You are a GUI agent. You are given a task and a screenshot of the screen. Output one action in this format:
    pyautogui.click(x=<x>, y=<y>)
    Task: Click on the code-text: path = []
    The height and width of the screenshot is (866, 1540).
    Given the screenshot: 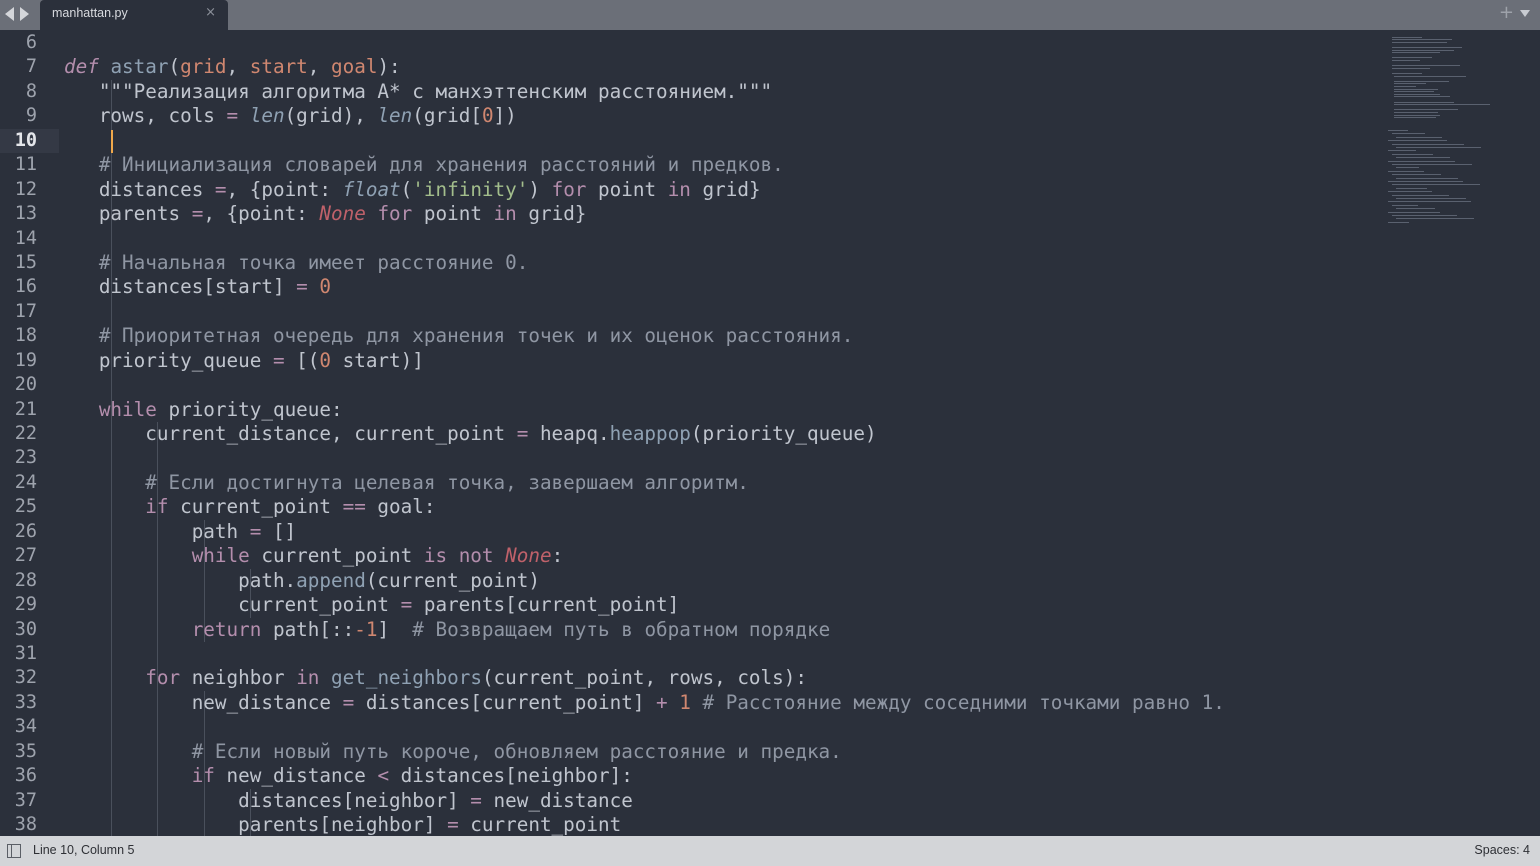 What is the action you would take?
    pyautogui.click(x=180, y=532)
    